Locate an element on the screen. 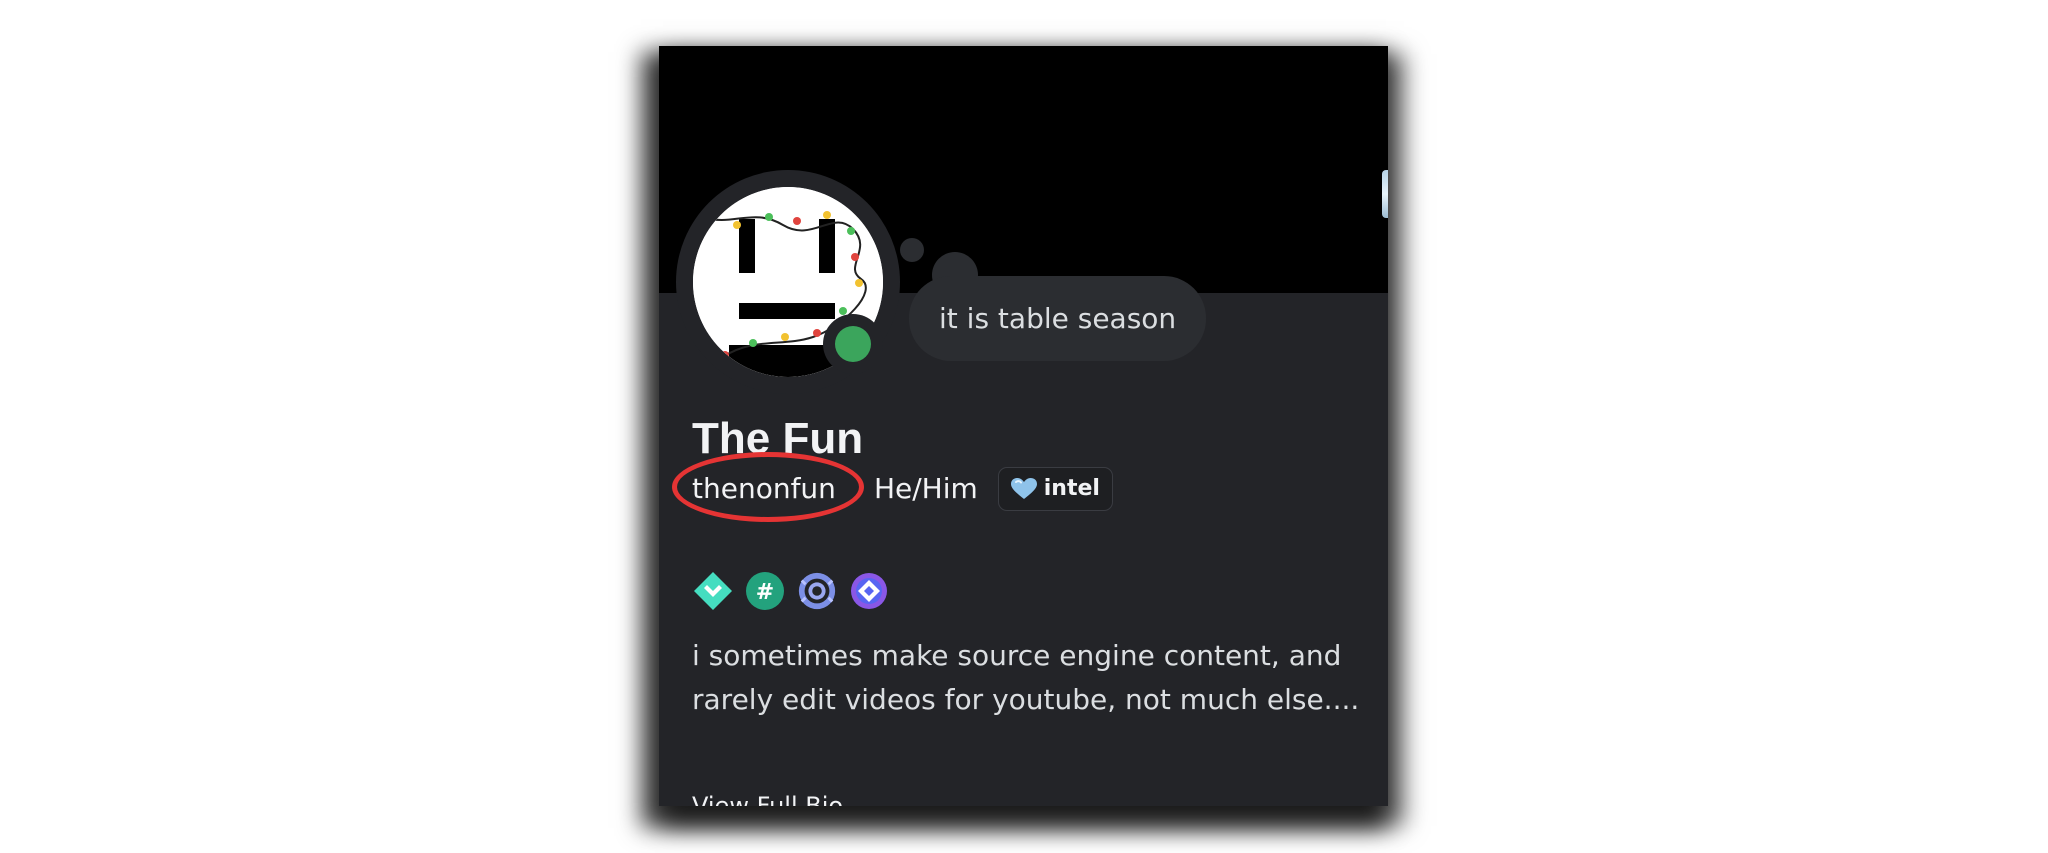 The image size is (2048, 853). online-status-indicator is located at coordinates (853, 344).